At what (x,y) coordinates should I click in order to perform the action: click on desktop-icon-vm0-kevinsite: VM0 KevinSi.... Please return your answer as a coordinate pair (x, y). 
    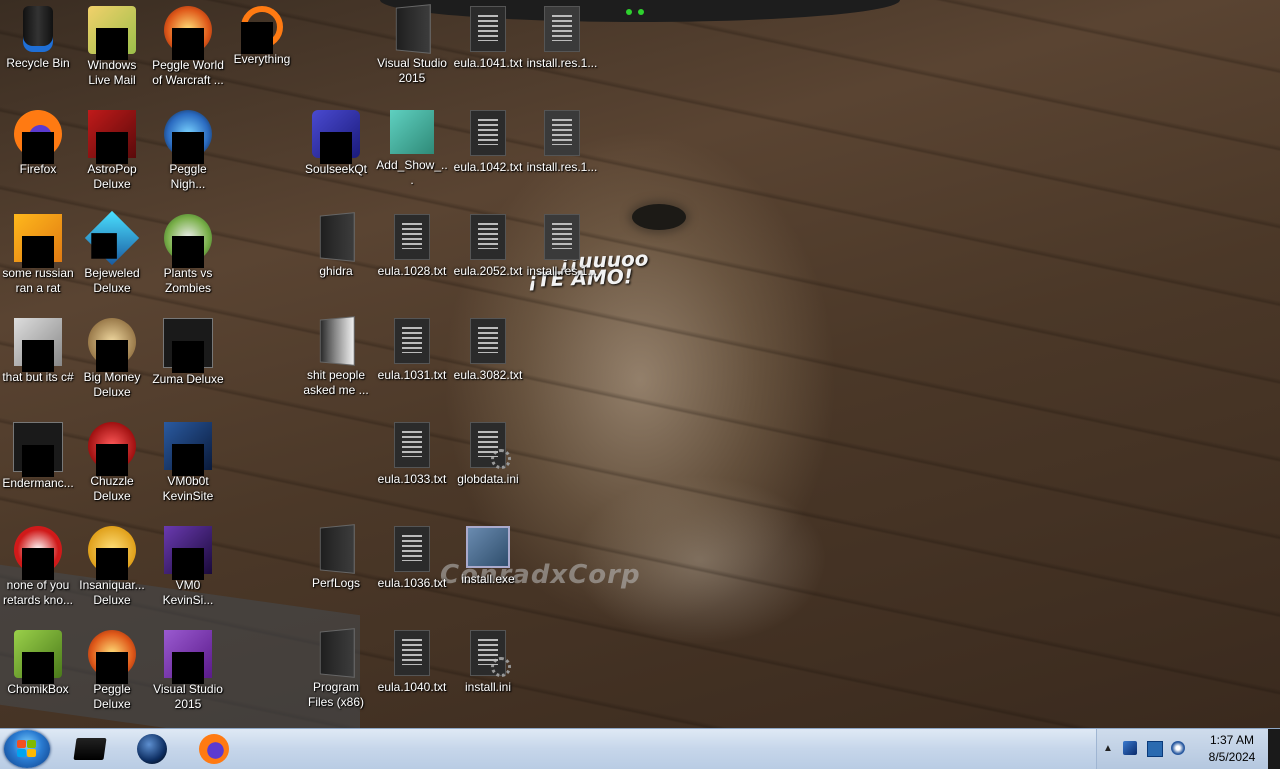
    Looking at the image, I should click on (188, 572).